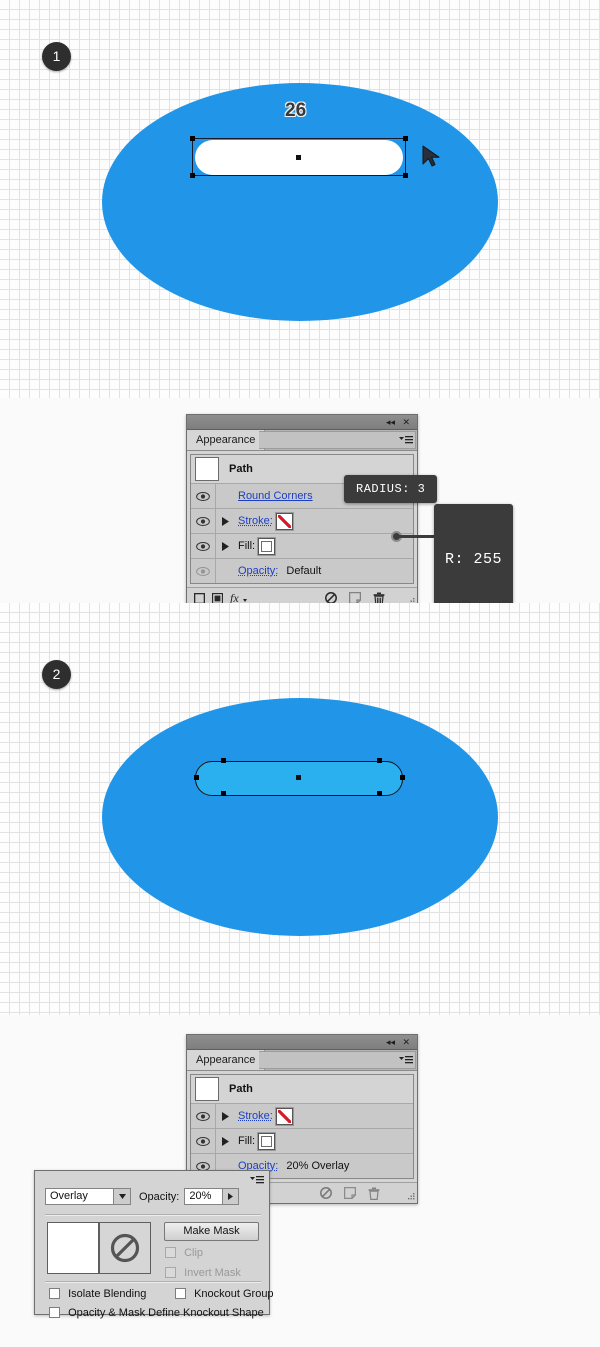 This screenshot has height=1347, width=600. Describe the element at coordinates (207, 1089) in the screenshot. I see `object-thumbnail` at that location.